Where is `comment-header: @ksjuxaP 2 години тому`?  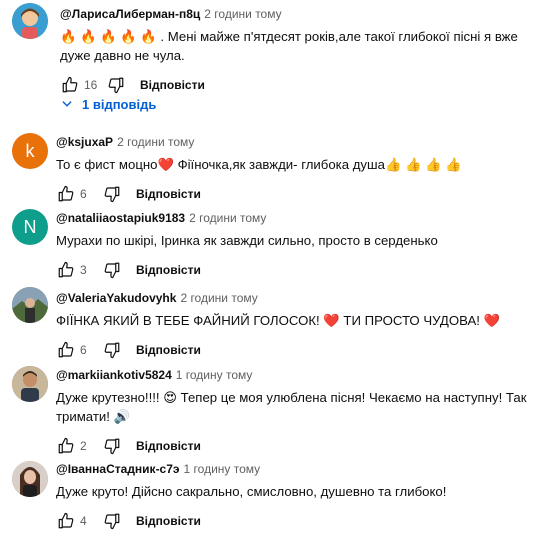 comment-header: @ksjuxaP 2 години тому is located at coordinates (298, 142).